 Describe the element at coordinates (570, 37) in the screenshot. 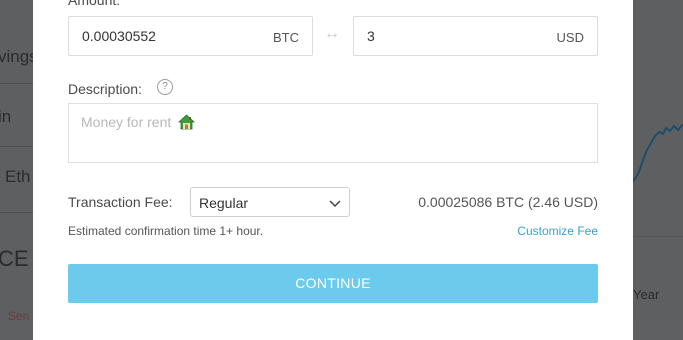

I see `usd-unit-label: USD` at that location.